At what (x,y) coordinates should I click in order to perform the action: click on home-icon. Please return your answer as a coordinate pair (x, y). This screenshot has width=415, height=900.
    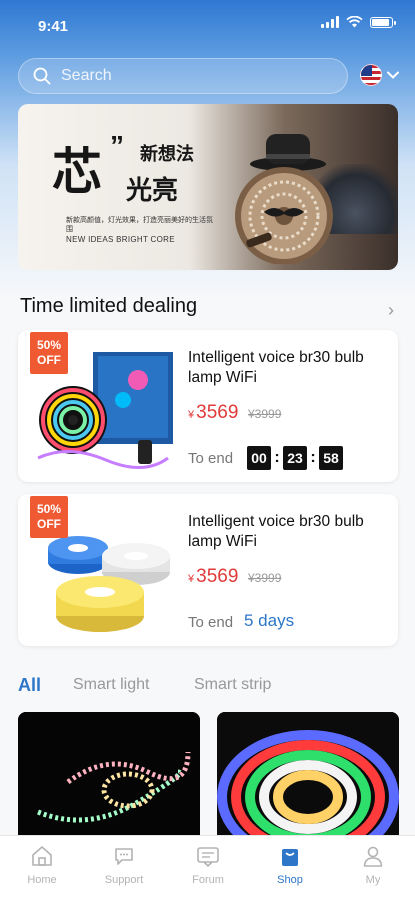
    Looking at the image, I should click on (42, 856).